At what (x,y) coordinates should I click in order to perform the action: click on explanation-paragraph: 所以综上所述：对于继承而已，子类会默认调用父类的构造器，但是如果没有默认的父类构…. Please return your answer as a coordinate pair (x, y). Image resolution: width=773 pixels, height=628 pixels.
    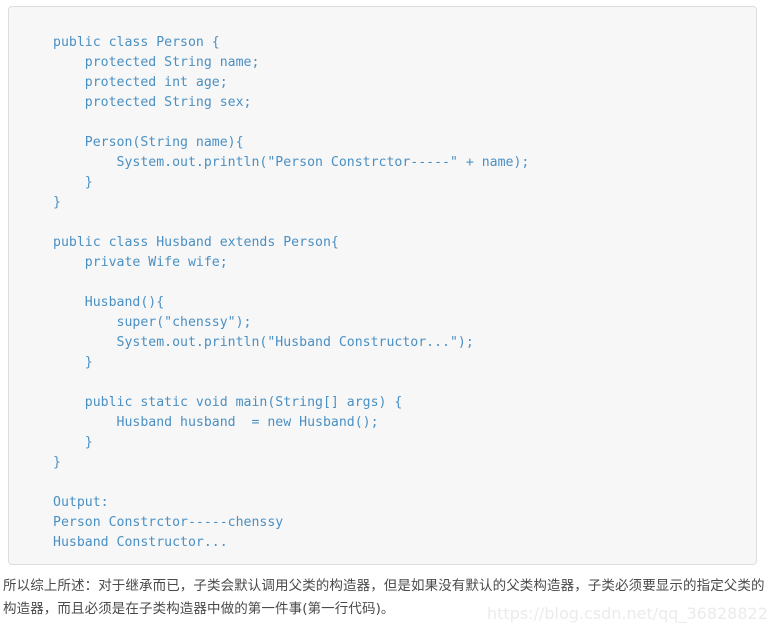
    Looking at the image, I should click on (384, 597).